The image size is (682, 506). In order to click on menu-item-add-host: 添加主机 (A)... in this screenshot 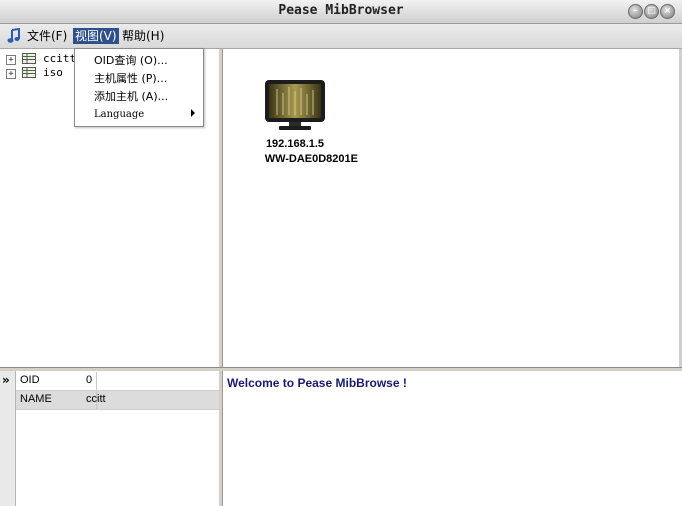, I will do `click(131, 97)`.